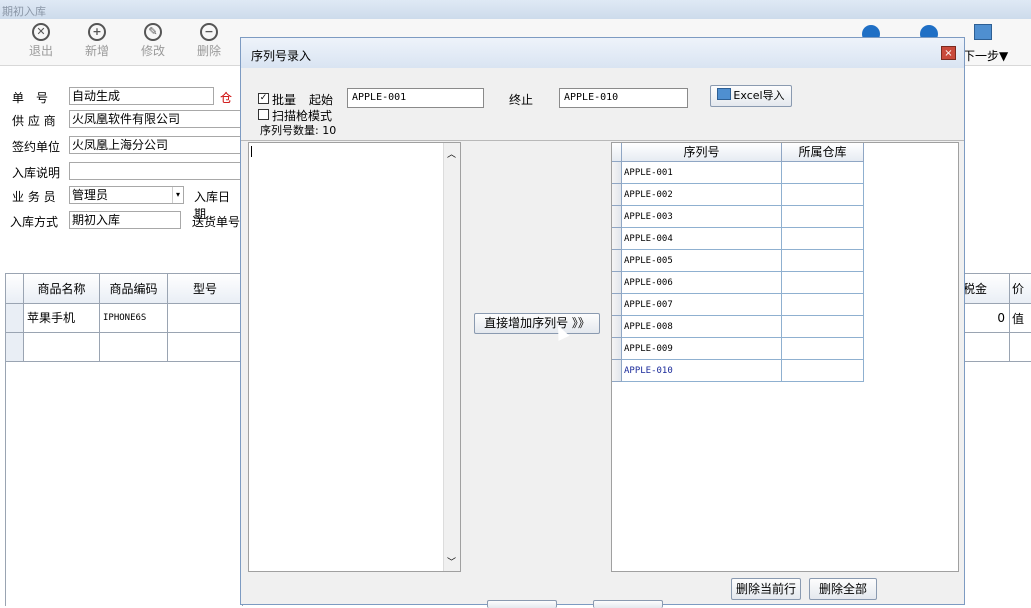 The image size is (1031, 608). Describe the element at coordinates (41, 32) in the screenshot. I see `exit-icon: ✕` at that location.